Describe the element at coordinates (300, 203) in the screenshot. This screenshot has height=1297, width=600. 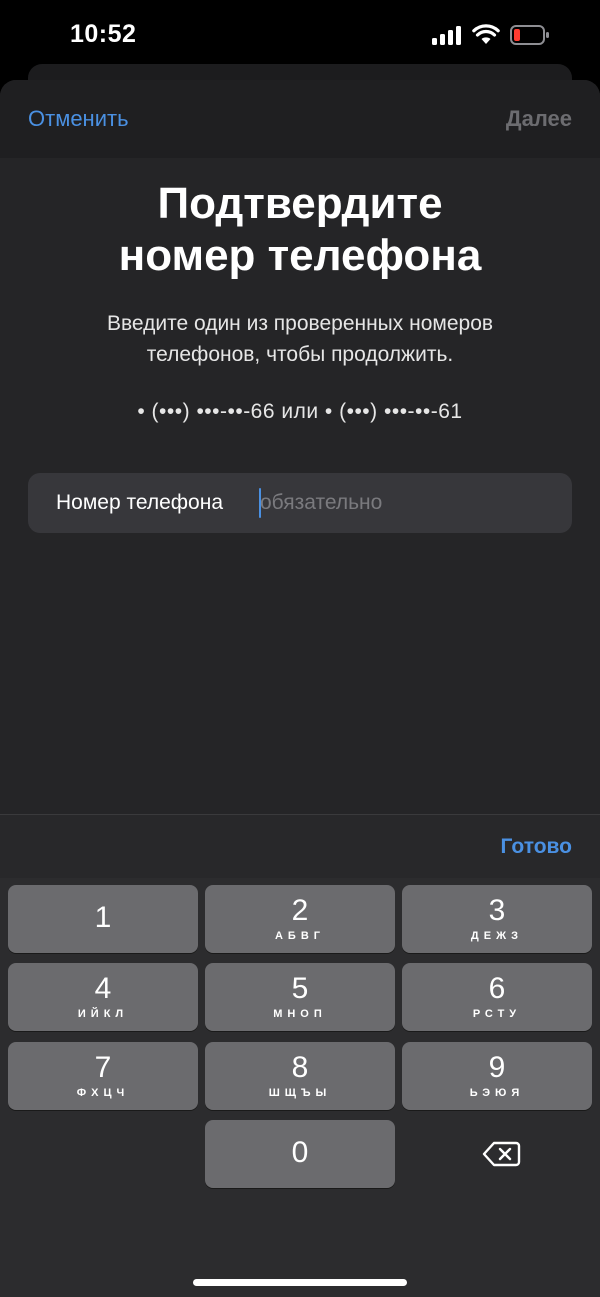
I see `page-title-line1: Подтвердите` at that location.